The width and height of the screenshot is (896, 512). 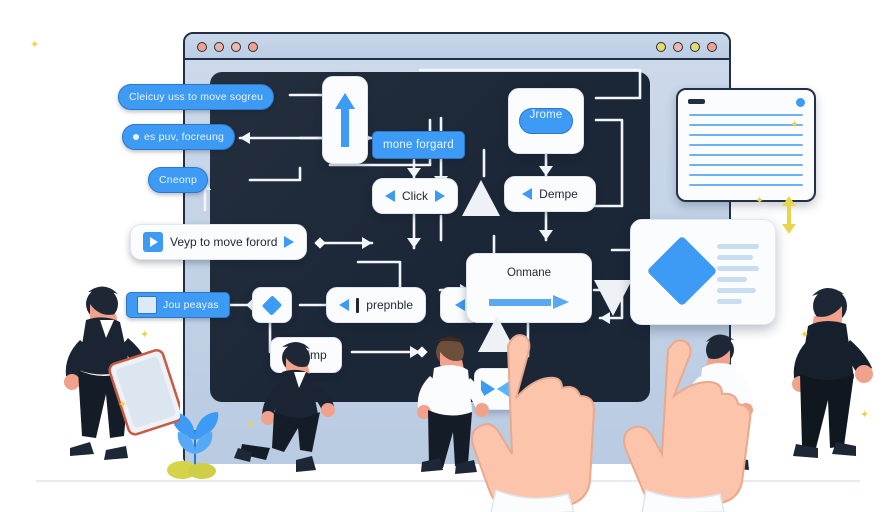 What do you see at coordinates (529, 273) in the screenshot?
I see `node-label: Onmane` at bounding box center [529, 273].